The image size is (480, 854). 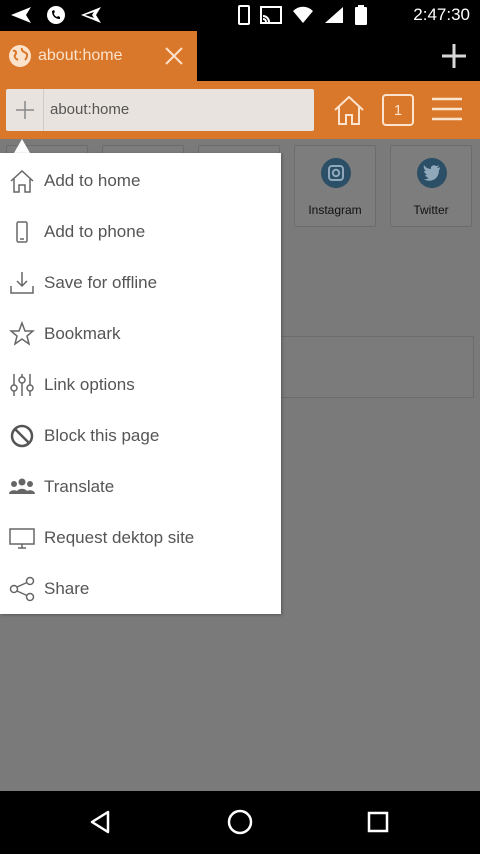 I want to click on signal-icon, so click(x=334, y=15).